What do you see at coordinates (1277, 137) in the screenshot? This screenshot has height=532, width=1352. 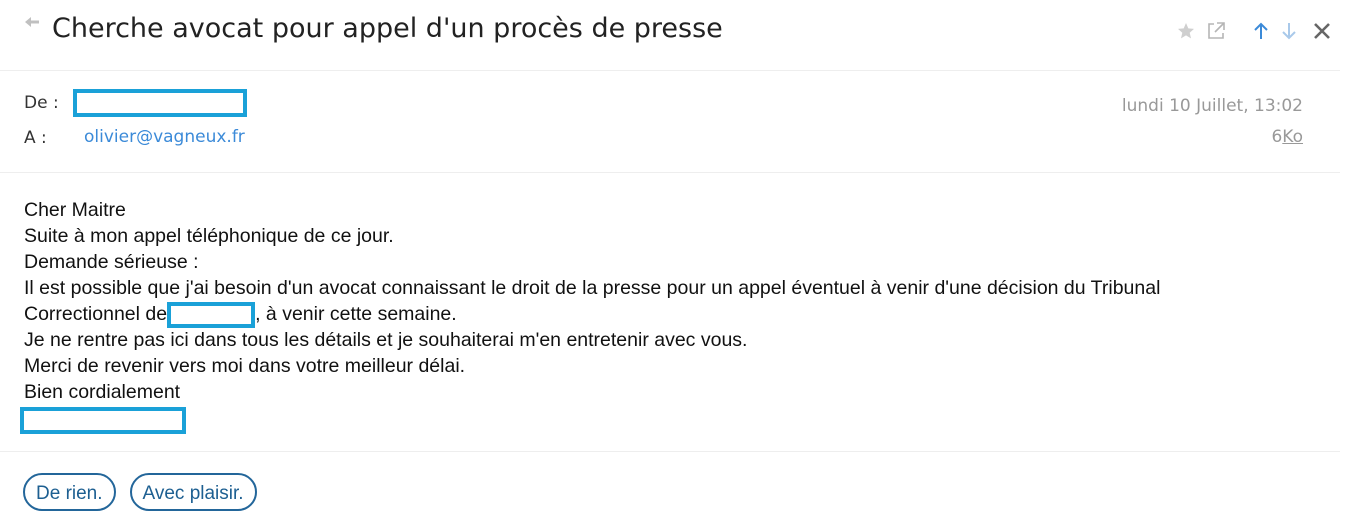 I see `size-number: 6` at bounding box center [1277, 137].